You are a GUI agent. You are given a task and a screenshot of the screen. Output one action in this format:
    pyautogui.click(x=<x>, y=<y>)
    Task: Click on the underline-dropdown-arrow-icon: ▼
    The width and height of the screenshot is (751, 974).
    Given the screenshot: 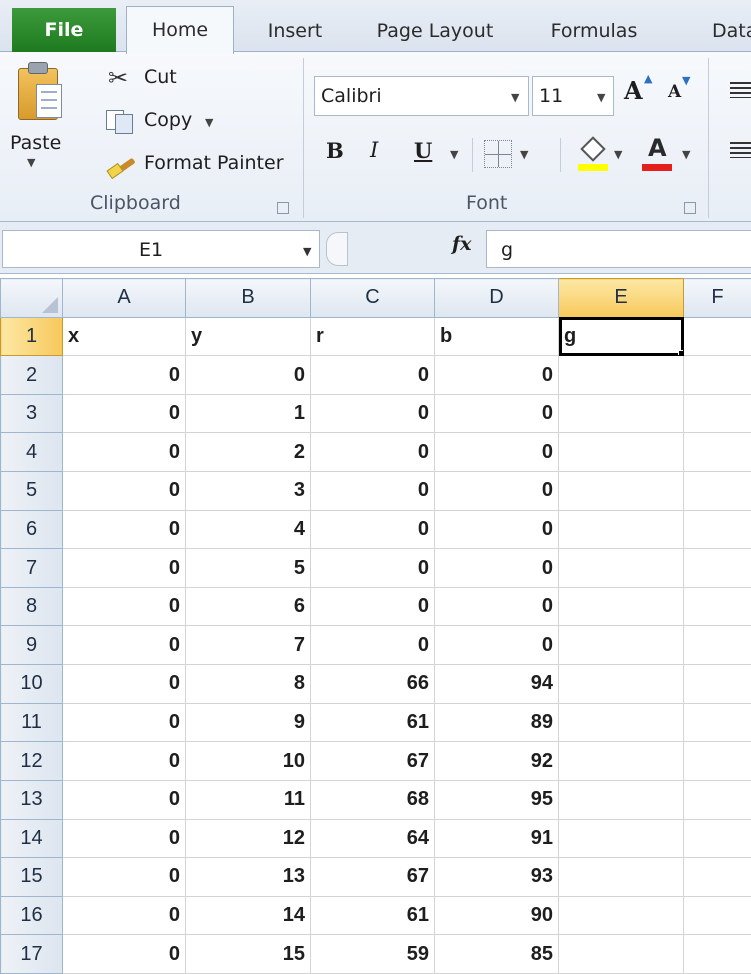 What is the action you would take?
    pyautogui.click(x=454, y=154)
    